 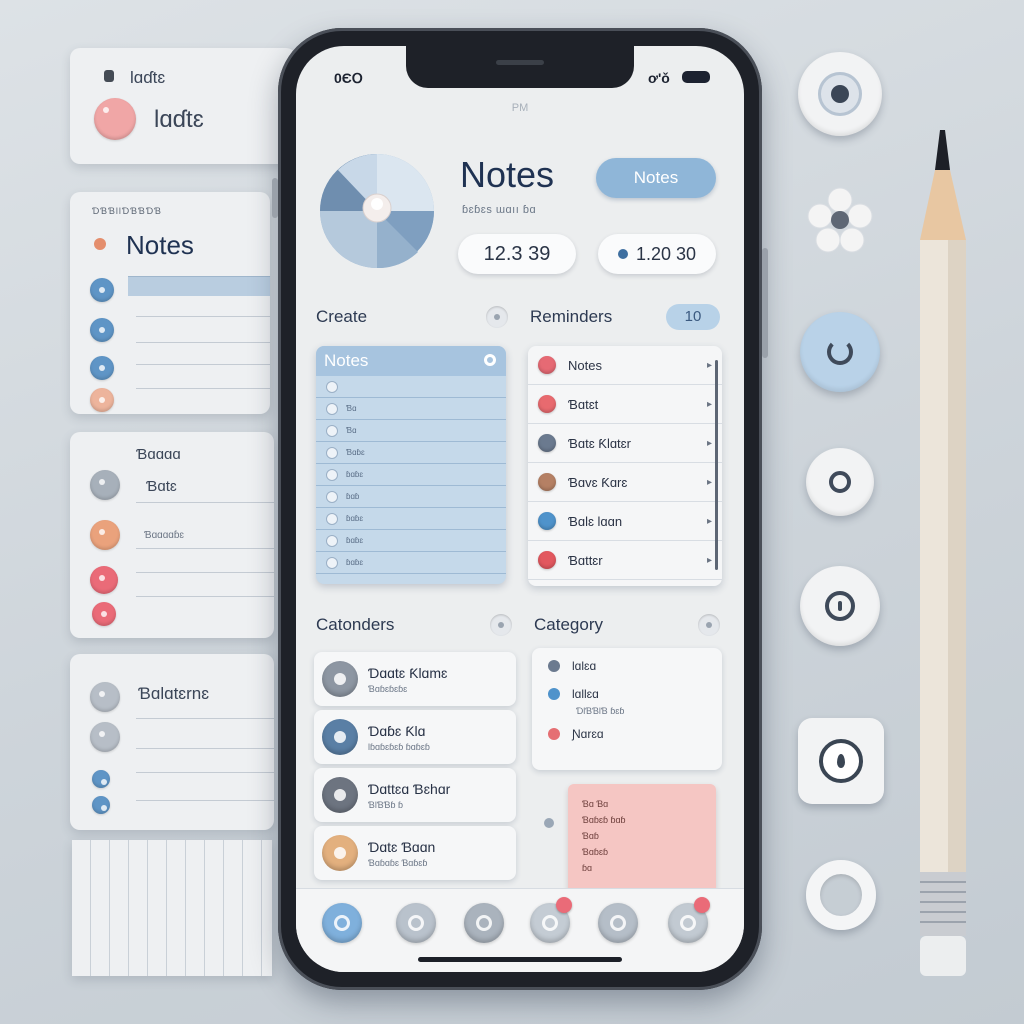 What do you see at coordinates (840, 482) in the screenshot?
I see `right-lock-button` at bounding box center [840, 482].